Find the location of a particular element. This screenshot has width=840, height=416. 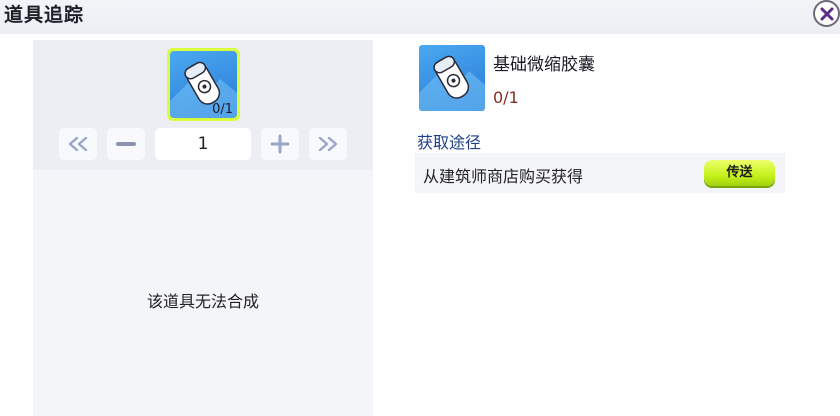

min-quantity-button is located at coordinates (78, 144).